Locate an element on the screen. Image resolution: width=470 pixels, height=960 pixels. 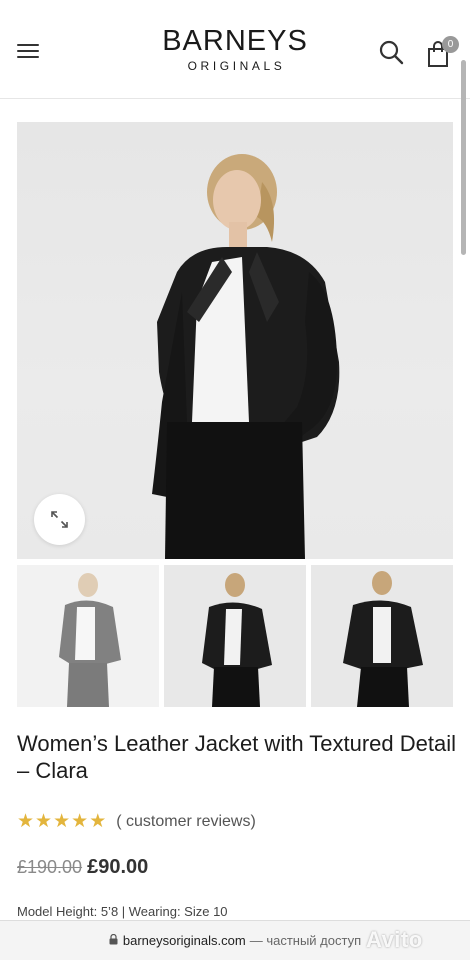
customer-reviews-link: ( customer reviews) is located at coordinates (186, 822).